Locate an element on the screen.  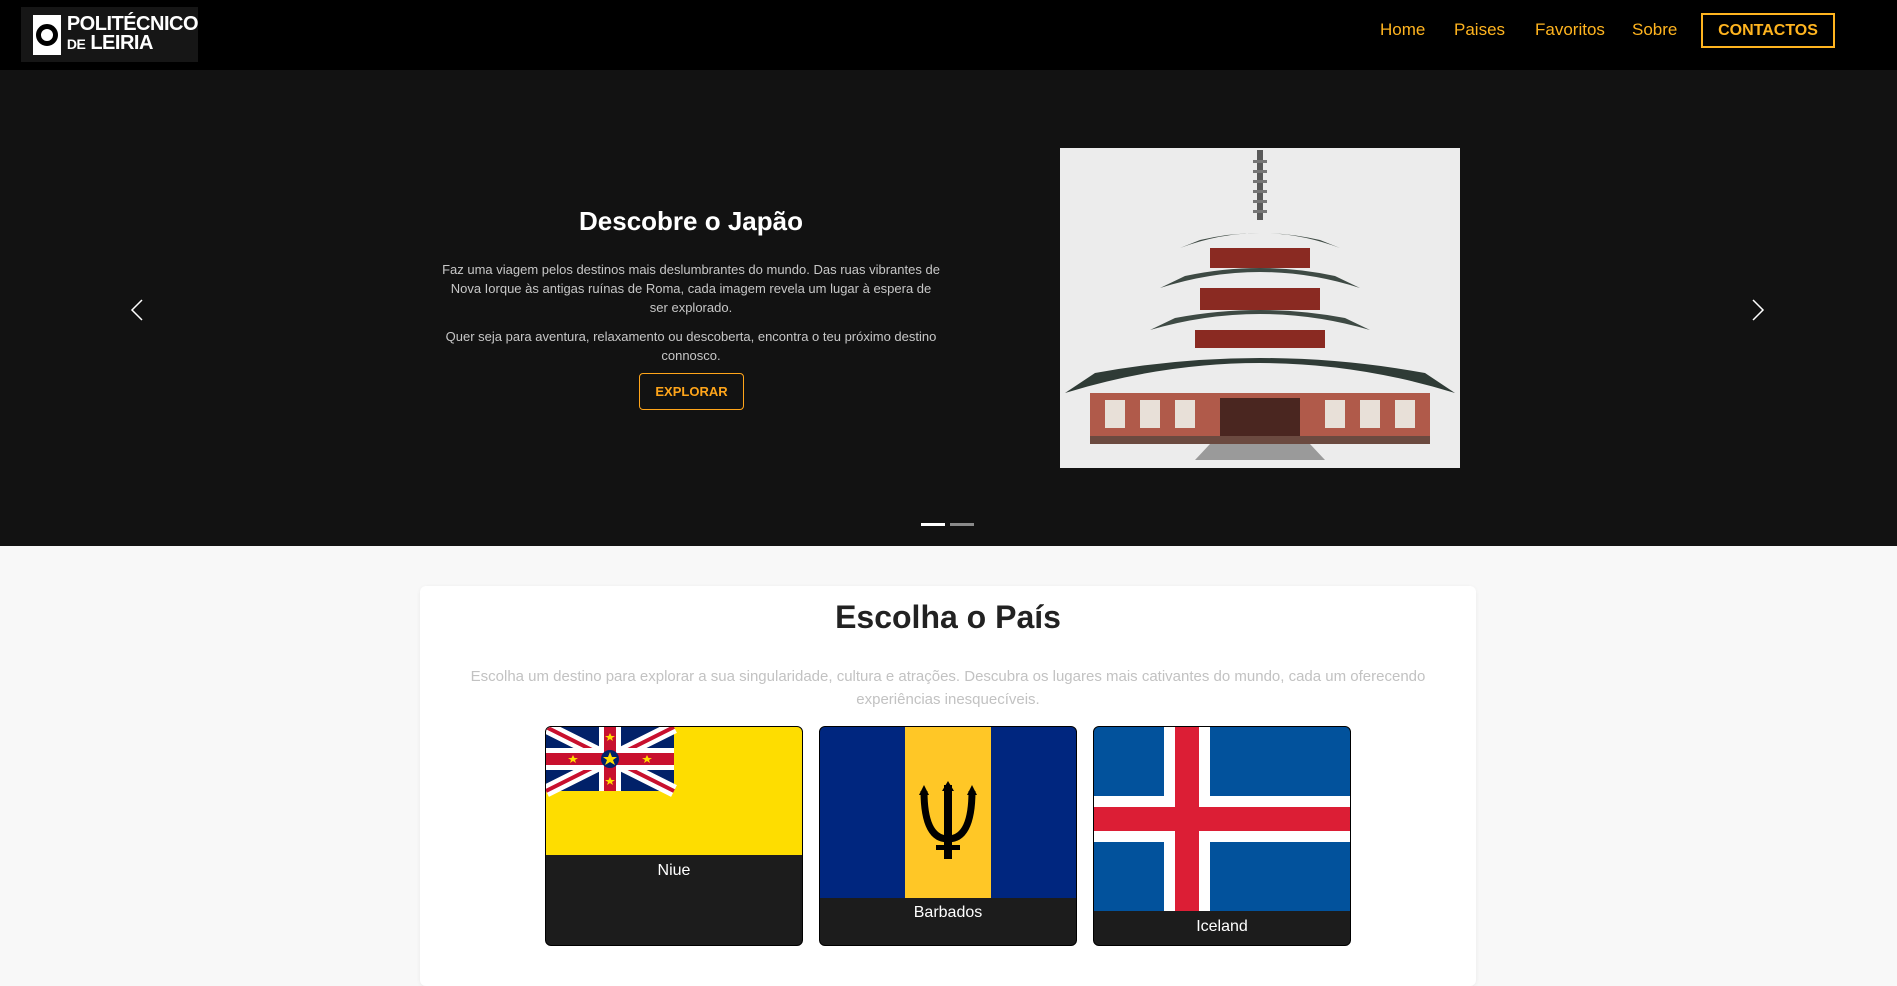
country-card-barbados: Barbados is located at coordinates (948, 836).